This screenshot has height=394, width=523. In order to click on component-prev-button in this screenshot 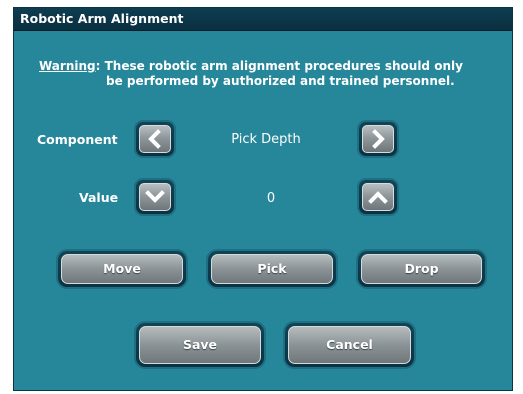, I will do `click(155, 139)`.